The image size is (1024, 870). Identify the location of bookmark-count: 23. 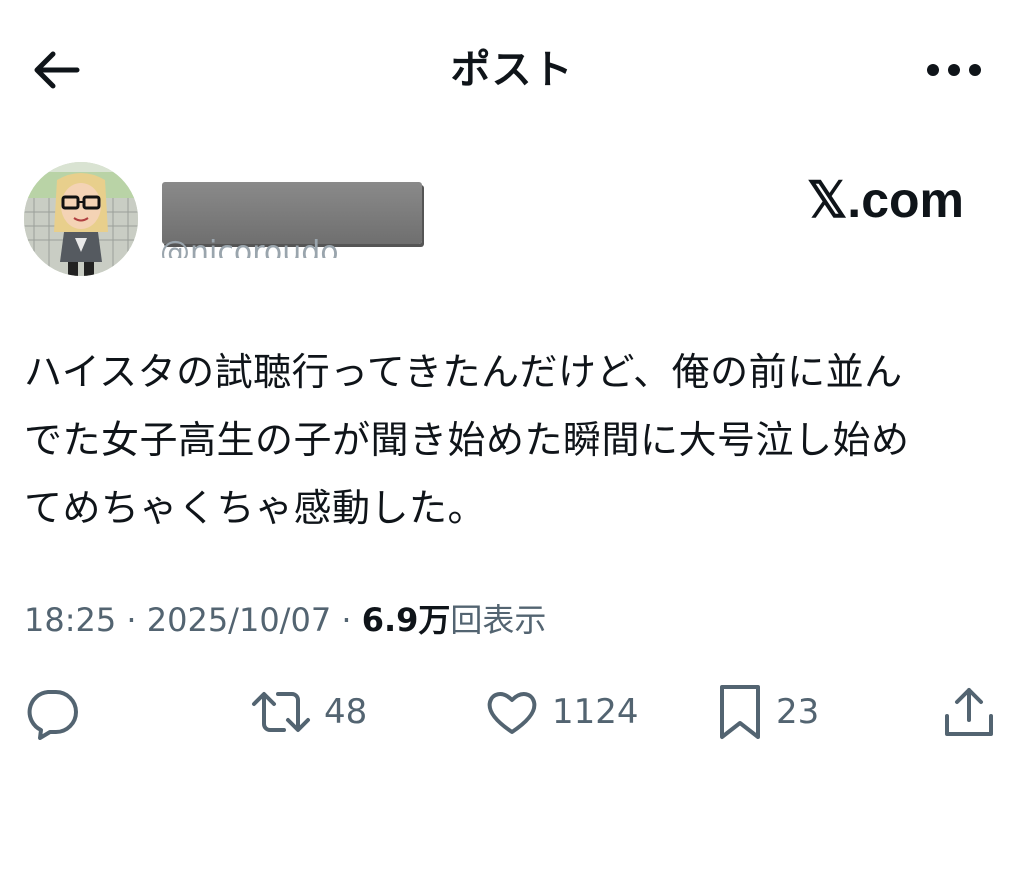
(798, 712).